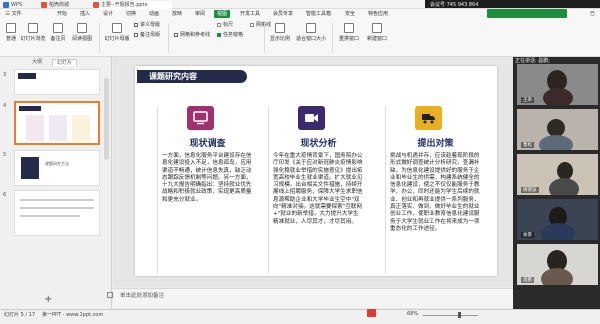  What do you see at coordinates (65, 62) in the screenshot?
I see `tab-slides: 幻灯片` at bounding box center [65, 62].